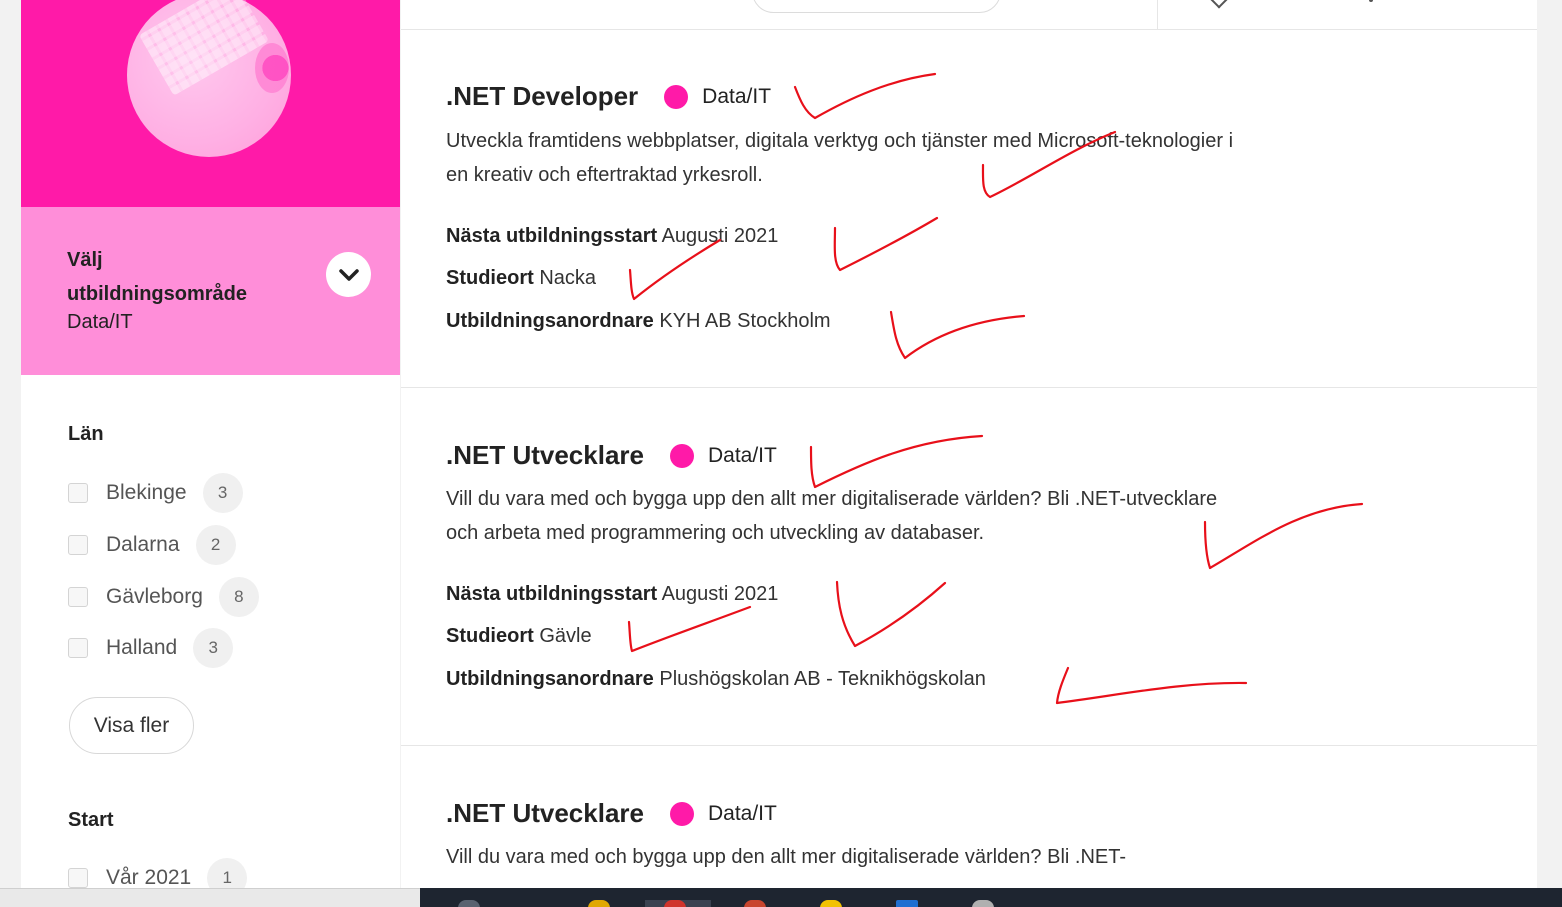 This screenshot has width=1562, height=907. Describe the element at coordinates (1549, 453) in the screenshot. I see `scrollbar` at that location.